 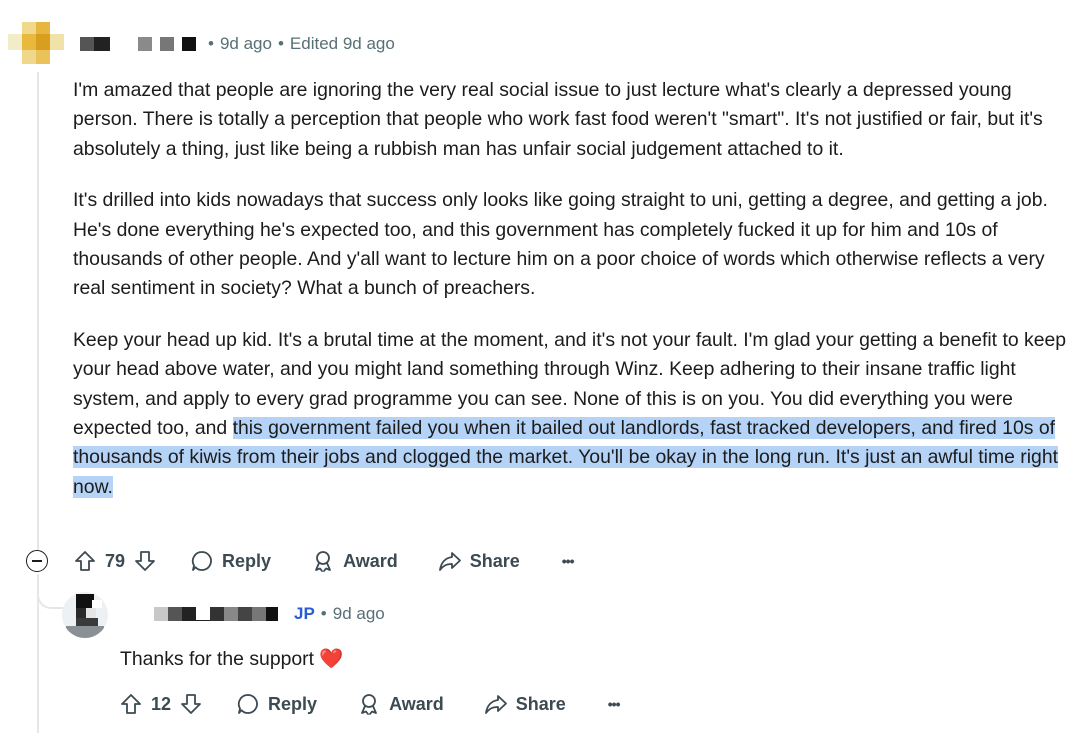 What do you see at coordinates (304, 613) in the screenshot?
I see `user-flair: JP` at bounding box center [304, 613].